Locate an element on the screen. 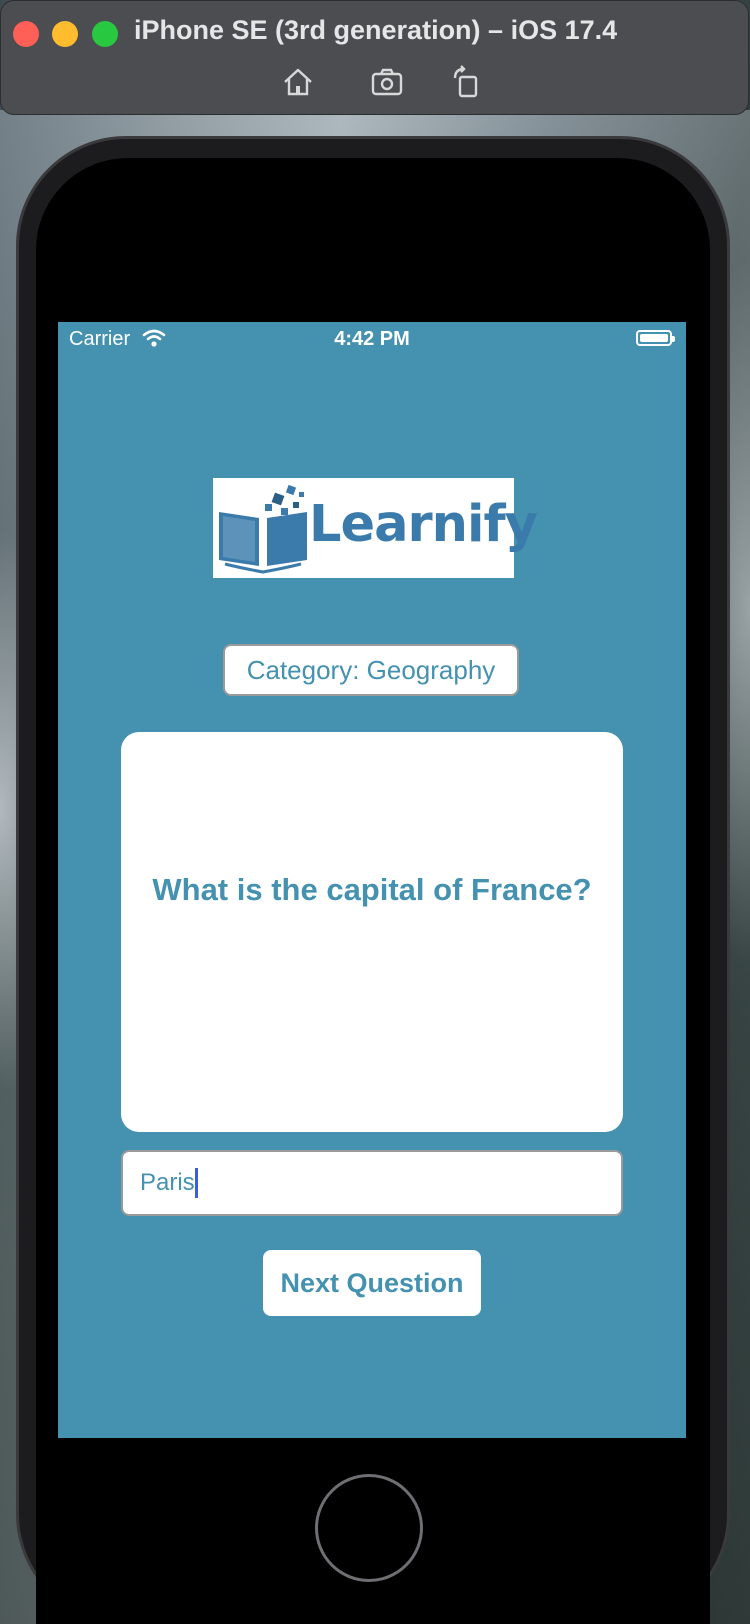 This screenshot has height=1624, width=750. device-home-button is located at coordinates (369, 1528).